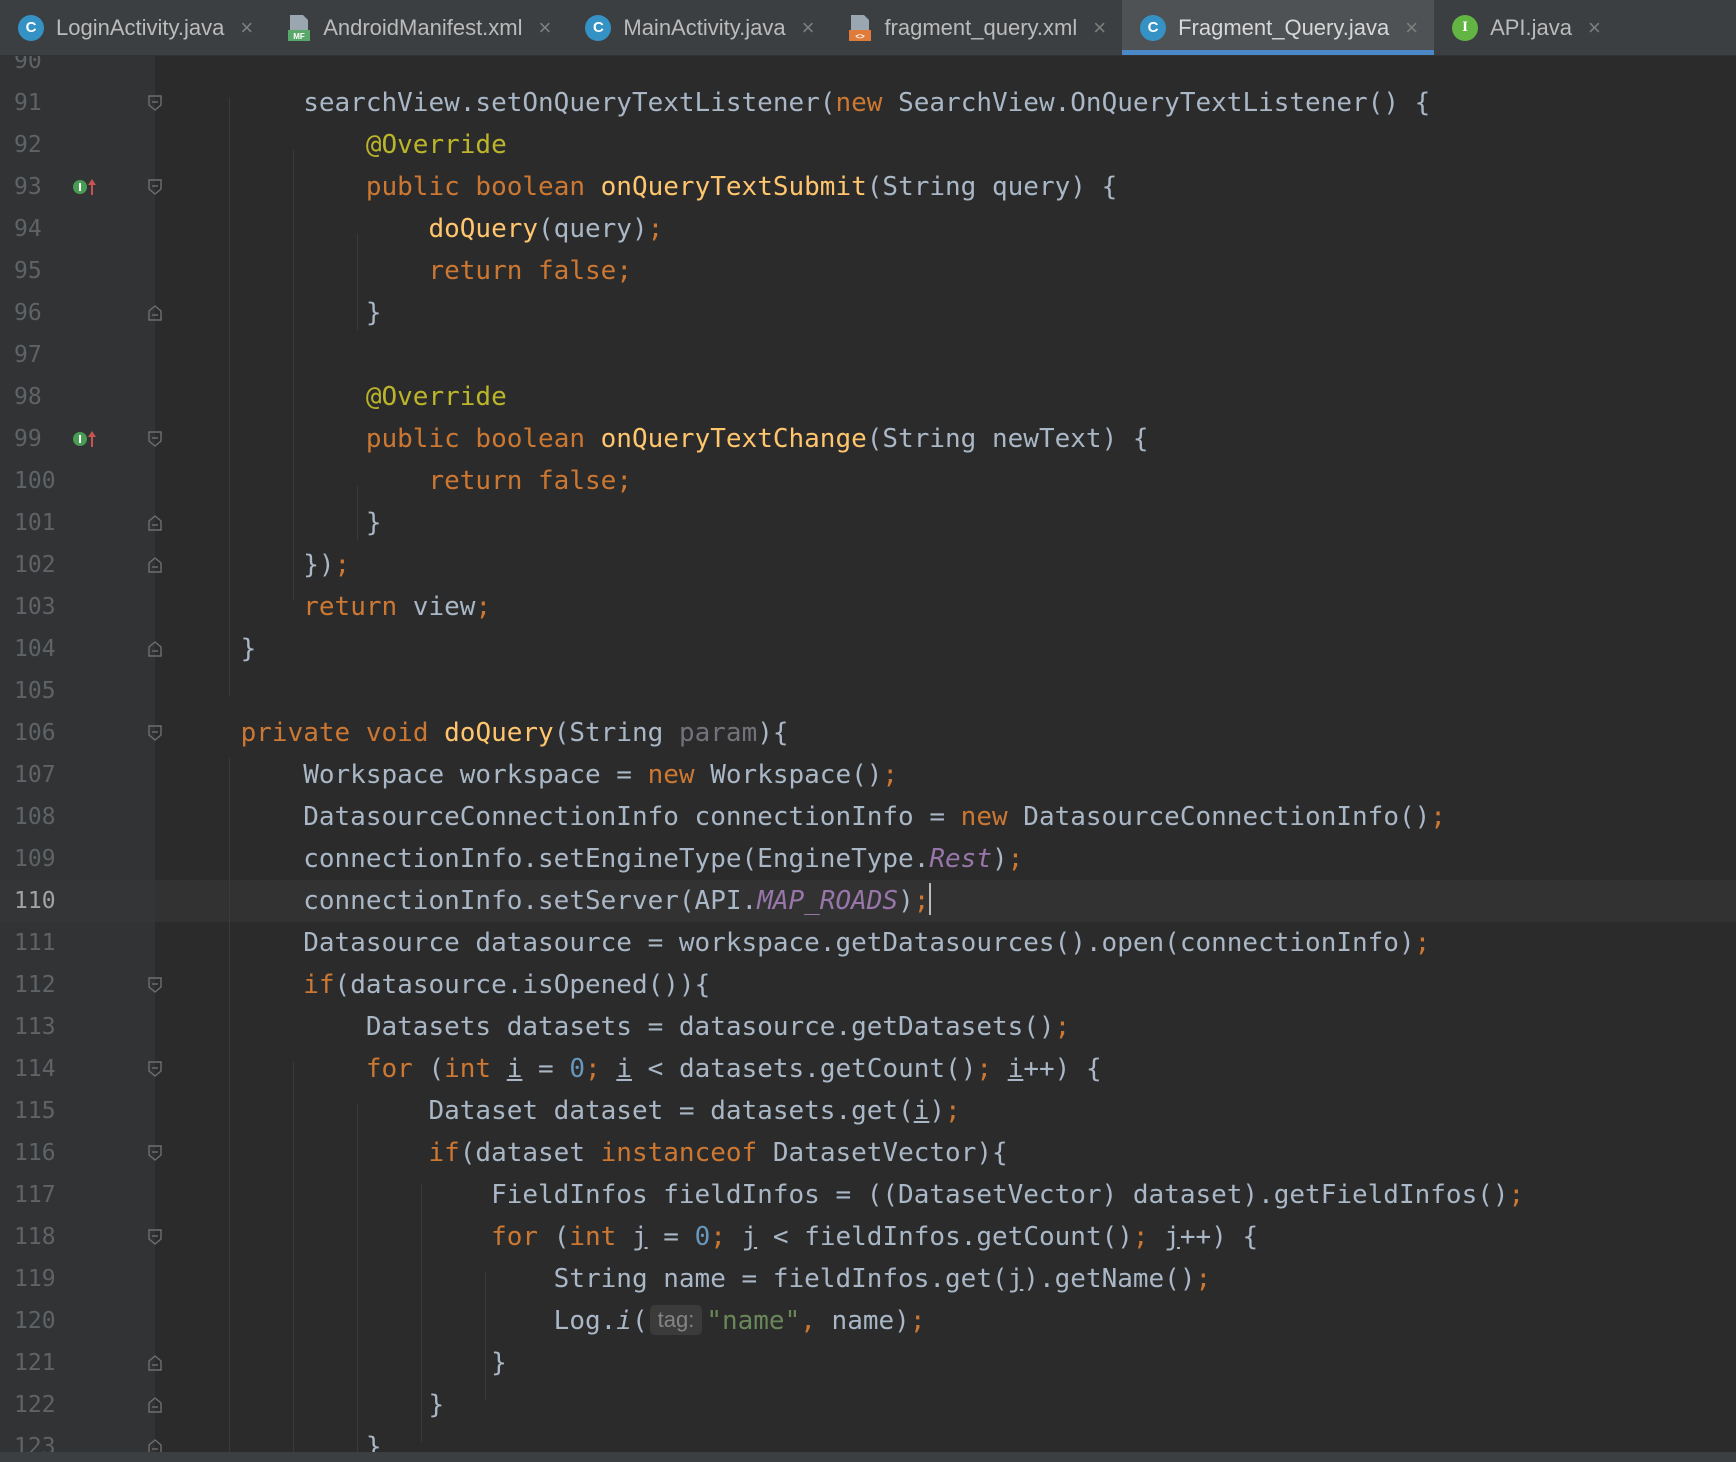  What do you see at coordinates (77, 229) in the screenshot?
I see `gutter-cell: 94` at bounding box center [77, 229].